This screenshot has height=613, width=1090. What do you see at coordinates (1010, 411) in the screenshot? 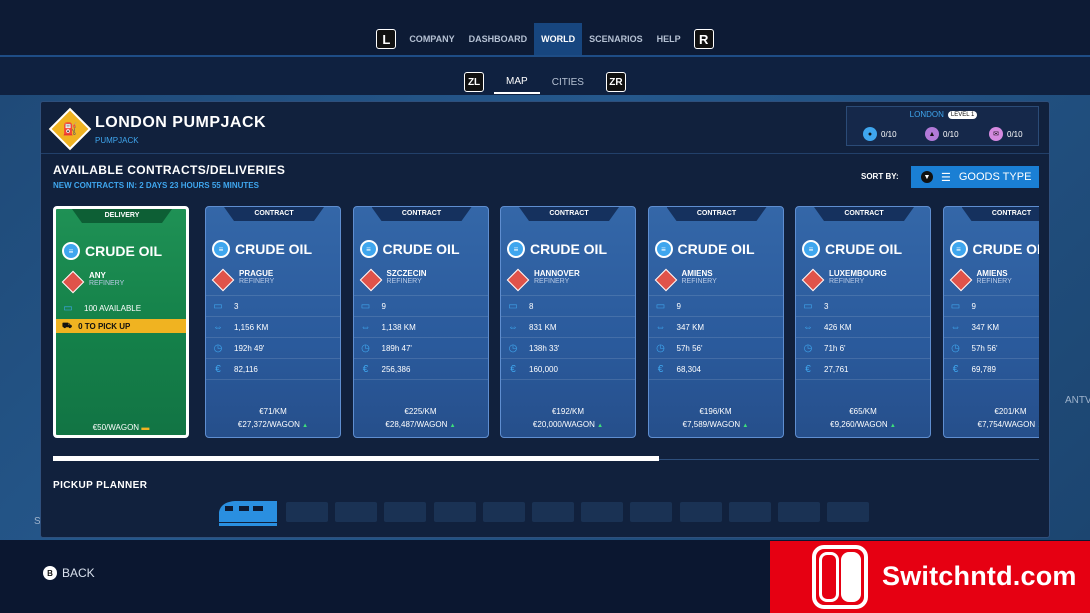
I see `price-per-km: €201/KM` at bounding box center [1010, 411].